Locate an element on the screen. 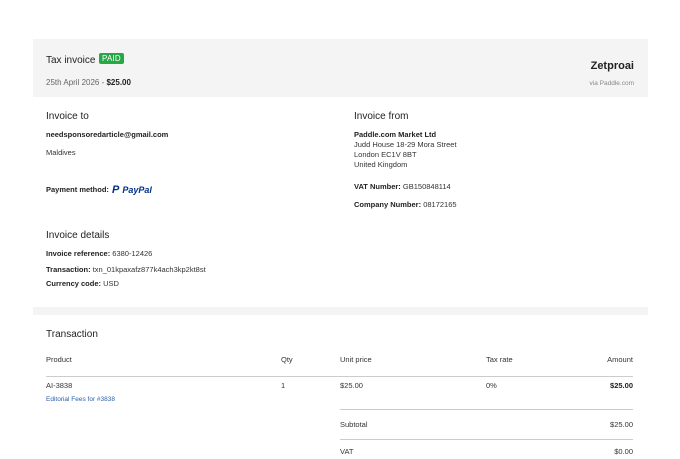 The height and width of the screenshot is (459, 680). customer-email: needsponsoredarticle@gmail.com is located at coordinates (107, 134).